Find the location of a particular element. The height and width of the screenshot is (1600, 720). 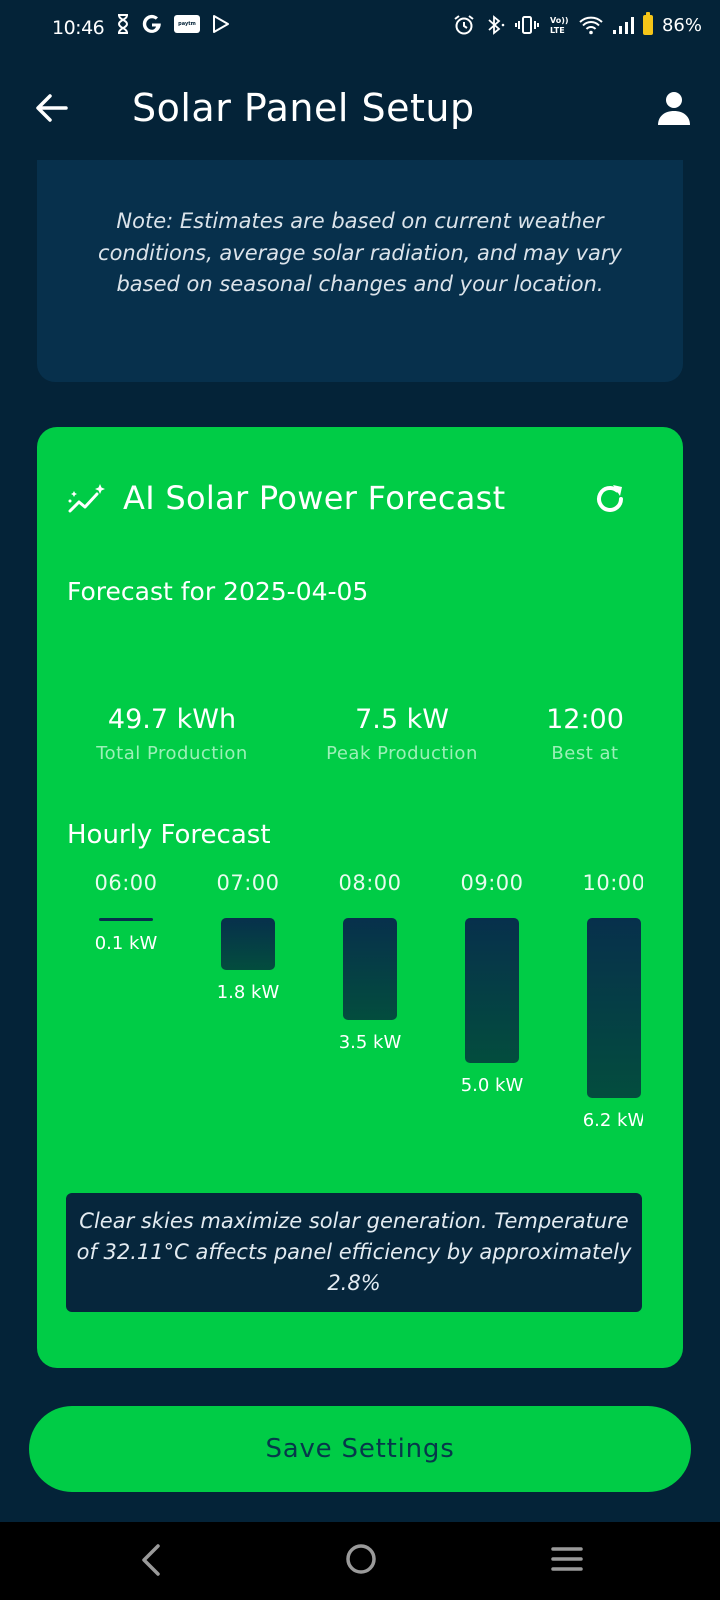

hourly-item: 09:00 5.0 kW is located at coordinates (492, 983).